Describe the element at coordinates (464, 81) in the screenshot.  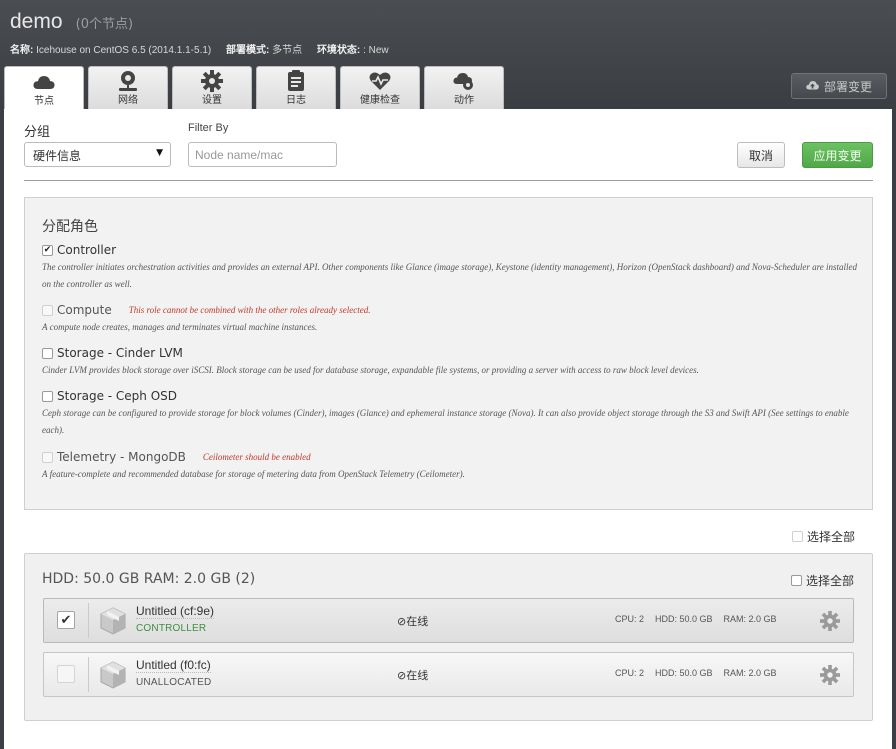
I see `actions-icon` at that location.